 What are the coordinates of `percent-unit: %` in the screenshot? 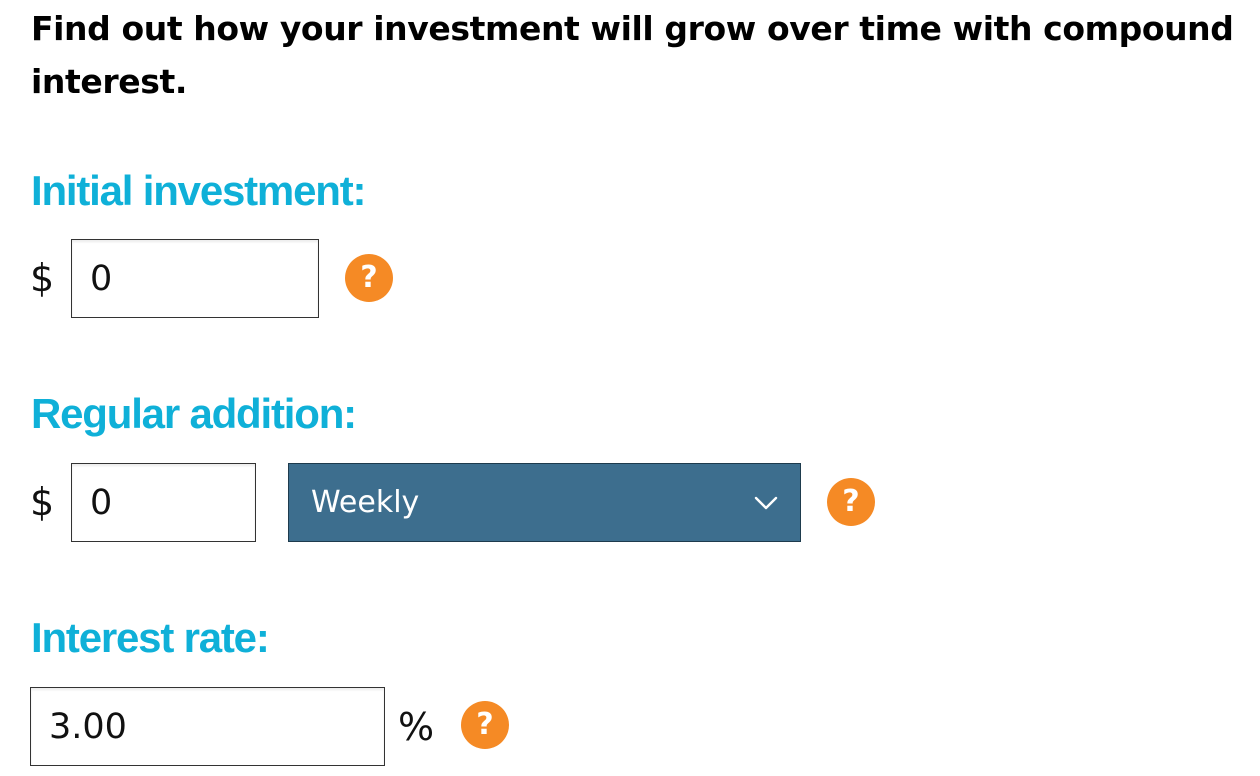 It's located at (416, 727).